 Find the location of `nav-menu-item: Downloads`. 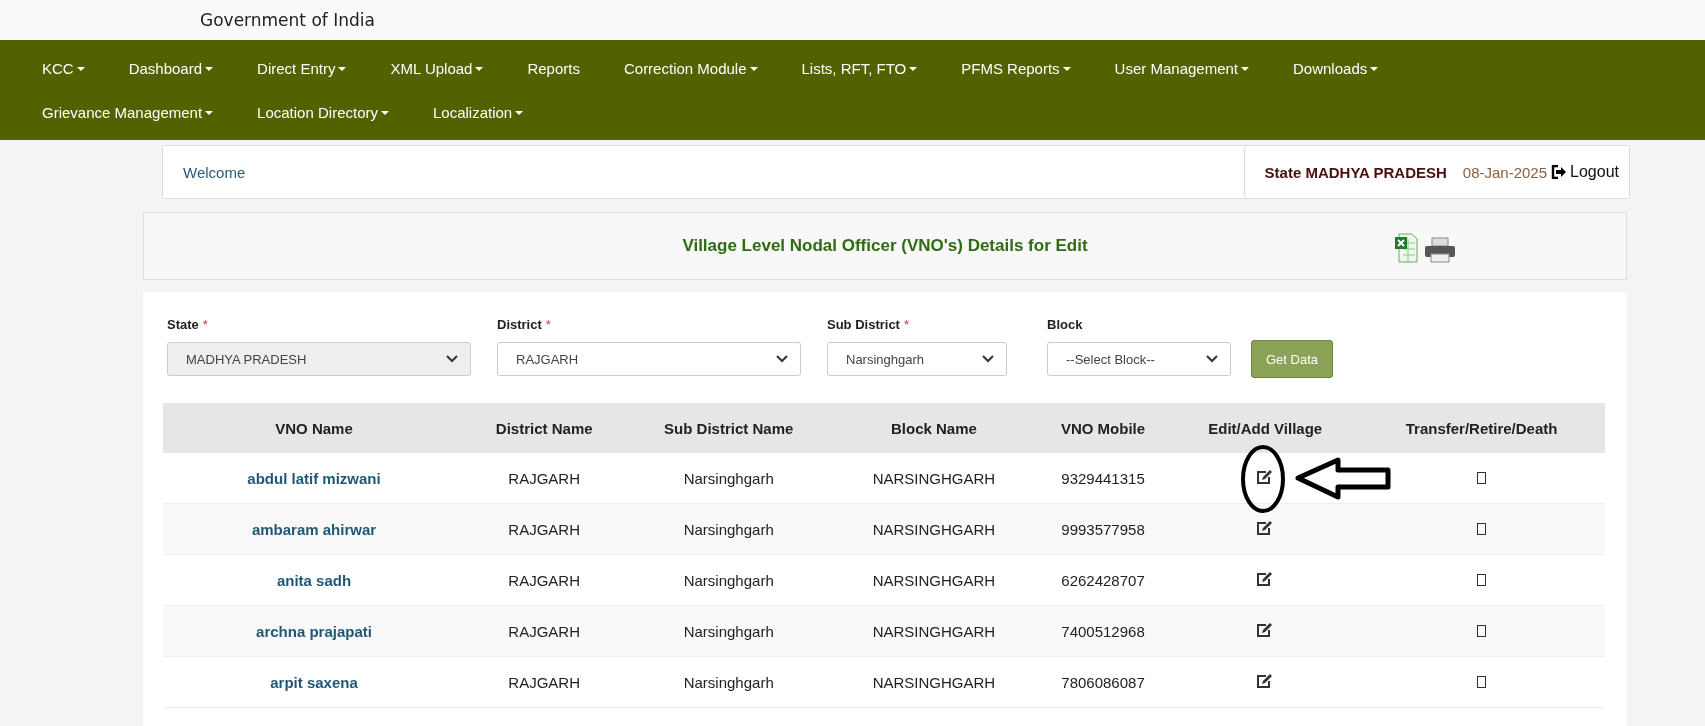

nav-menu-item: Downloads is located at coordinates (1336, 68).